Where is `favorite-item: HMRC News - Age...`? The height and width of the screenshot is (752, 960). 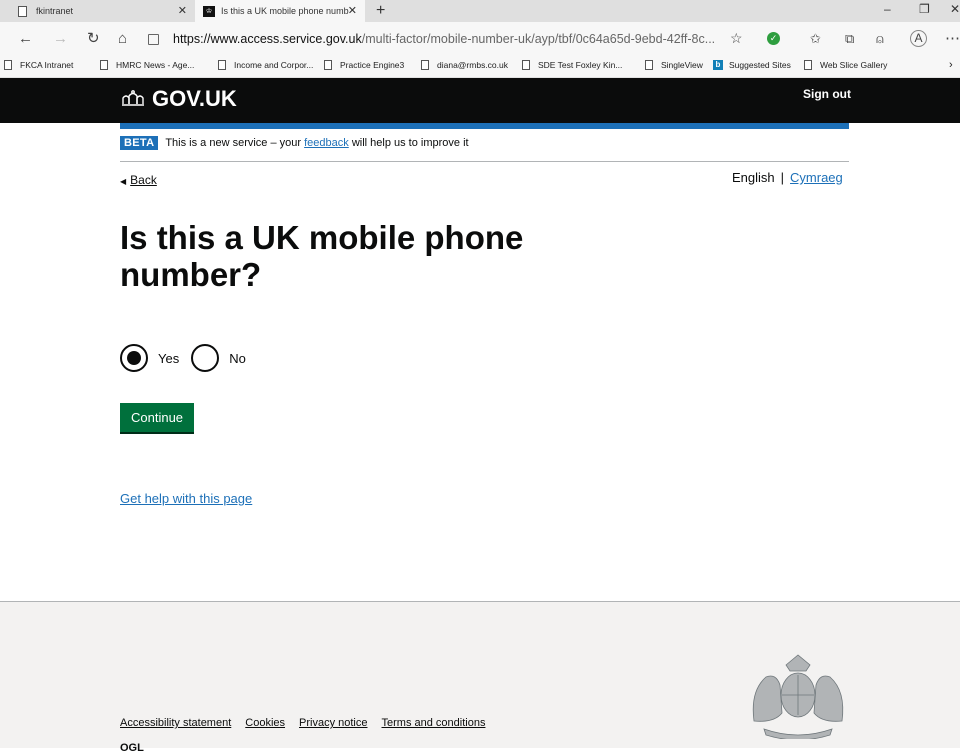
favorite-item: HMRC News - Age... is located at coordinates (147, 65).